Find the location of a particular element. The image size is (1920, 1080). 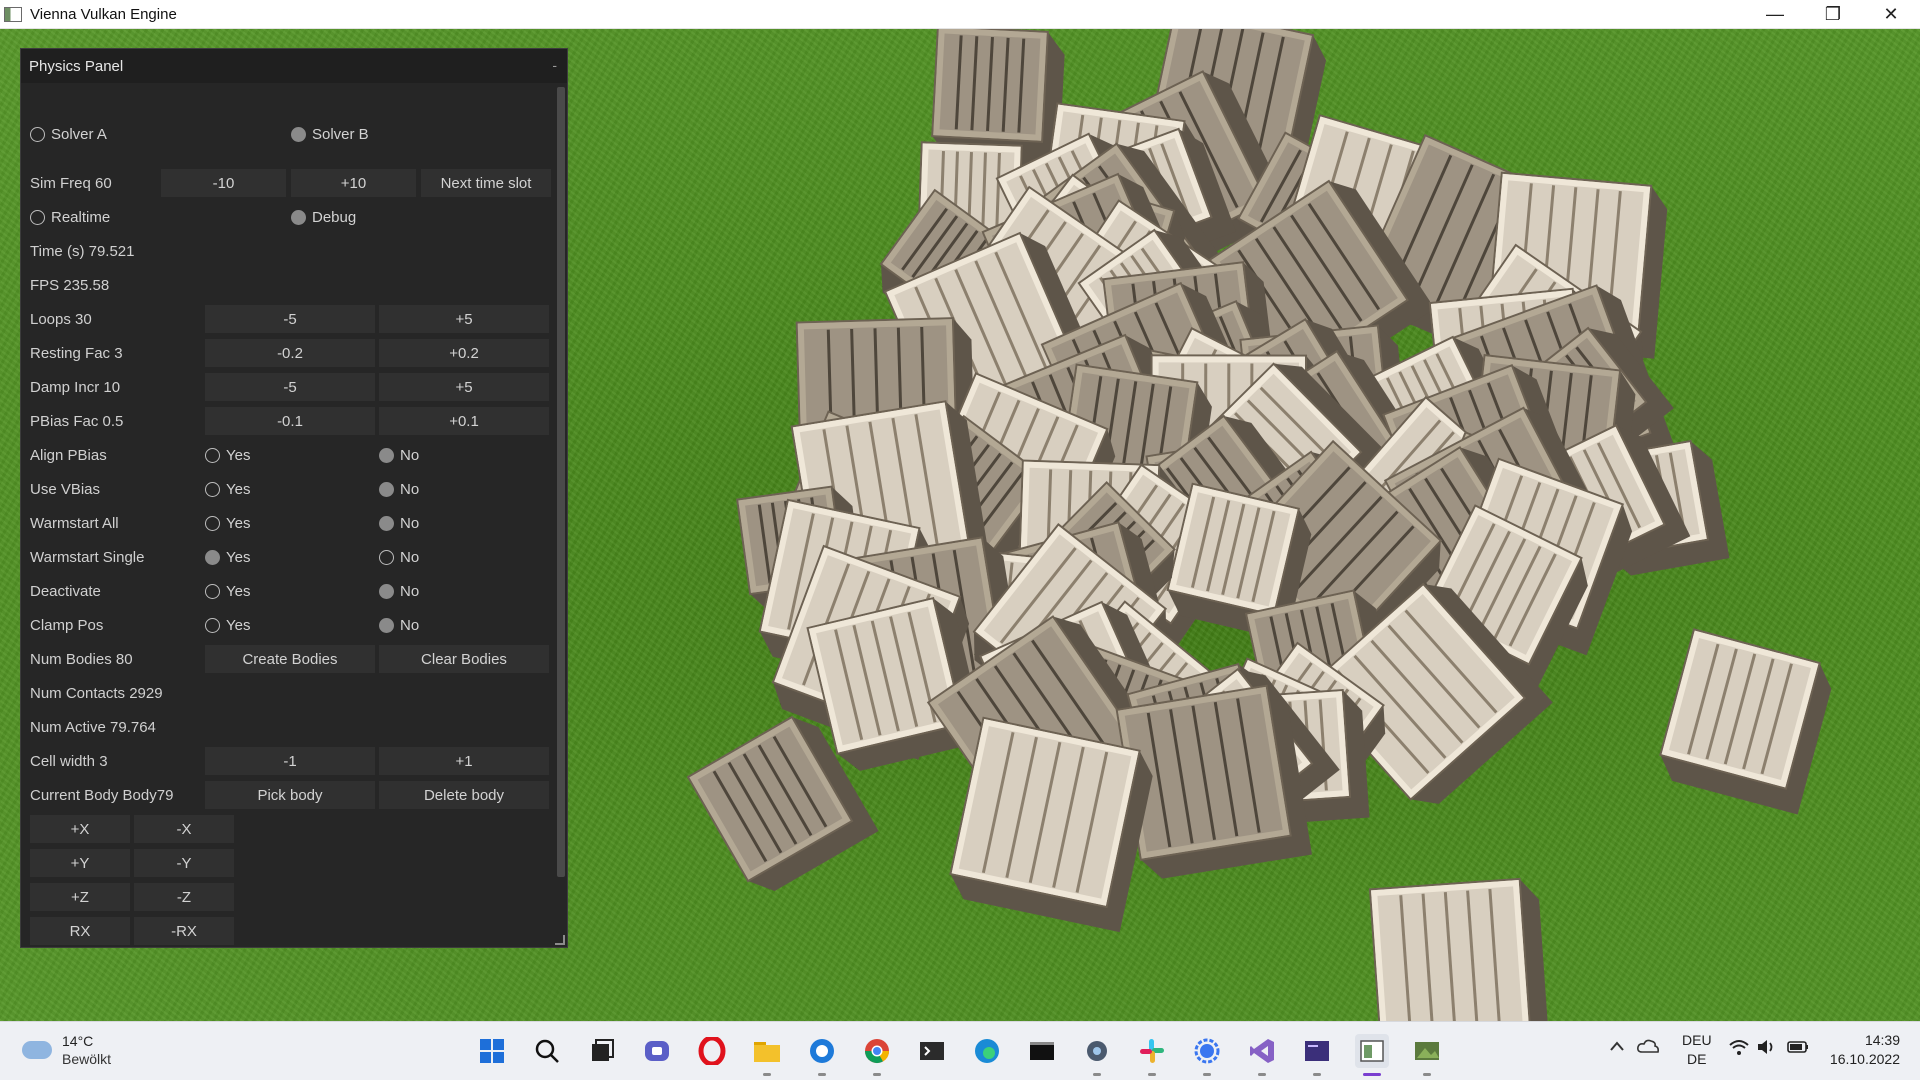

solver-b-radio: Solver B is located at coordinates (330, 134).